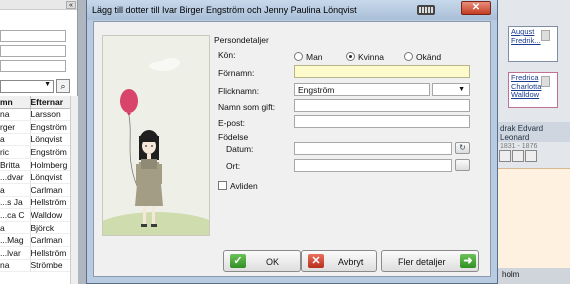  Describe the element at coordinates (50, 203) in the screenshot. I see `cell-lastname: Hellström` at that location.